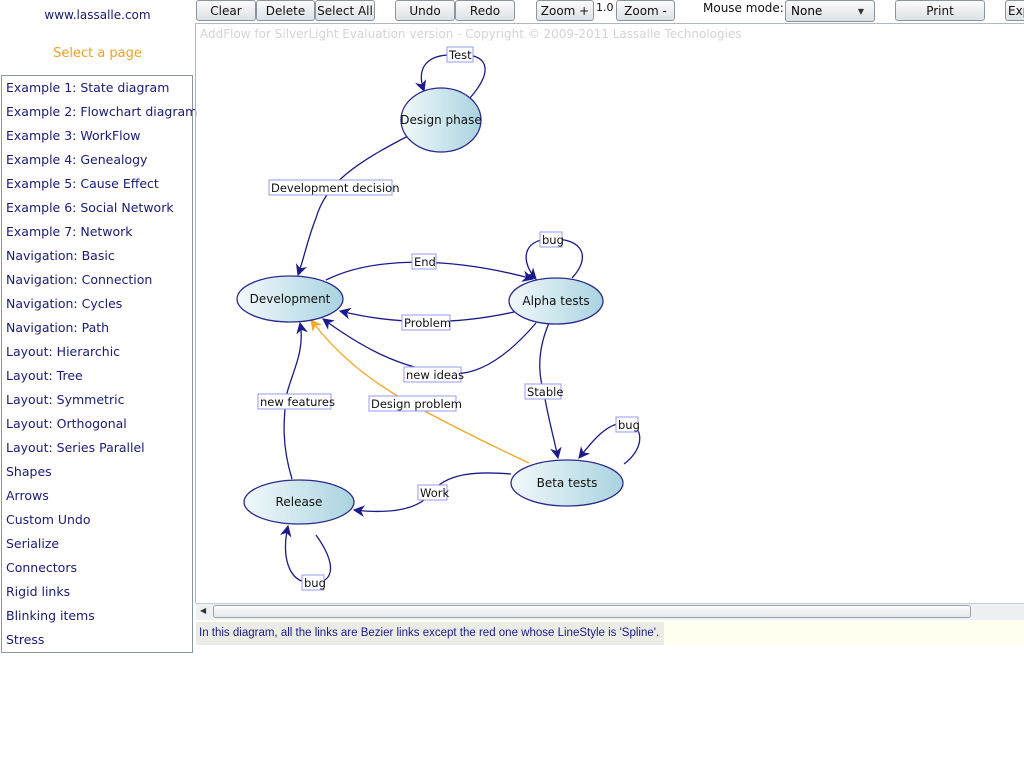  I want to click on zoom-out-button: Zoom -, so click(645, 10).